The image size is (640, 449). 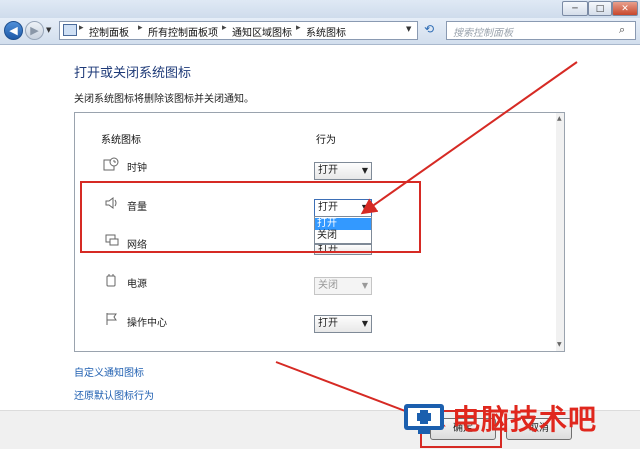 What do you see at coordinates (525, 419) in the screenshot?
I see `watermark-text: 电脑技术吧` at bounding box center [525, 419].